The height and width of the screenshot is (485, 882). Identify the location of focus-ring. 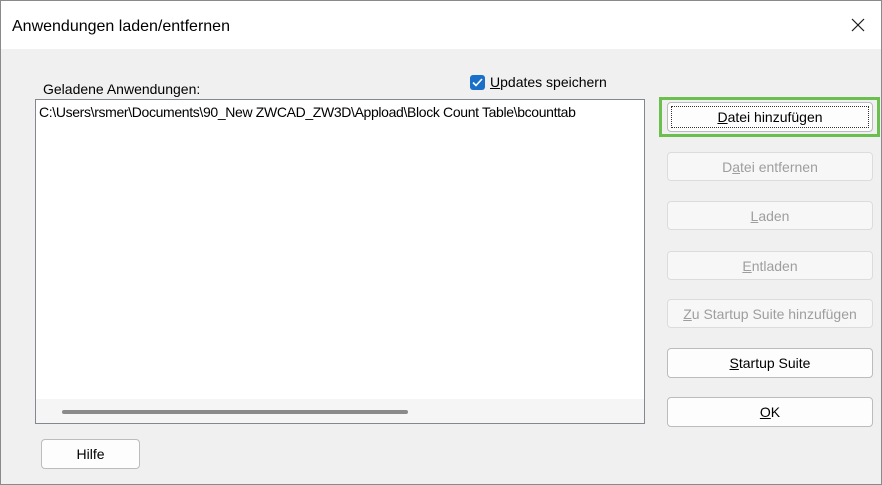
(770, 117).